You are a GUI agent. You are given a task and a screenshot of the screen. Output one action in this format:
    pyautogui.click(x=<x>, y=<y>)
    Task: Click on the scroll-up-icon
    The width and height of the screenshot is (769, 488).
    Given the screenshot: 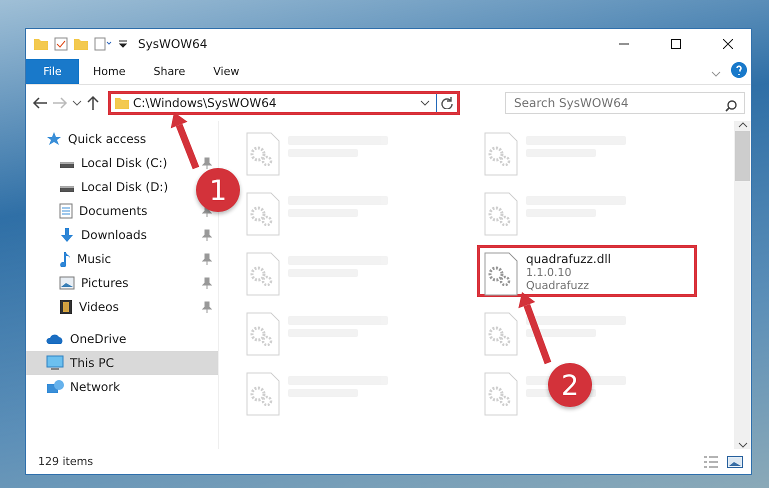 What is the action you would take?
    pyautogui.click(x=743, y=125)
    